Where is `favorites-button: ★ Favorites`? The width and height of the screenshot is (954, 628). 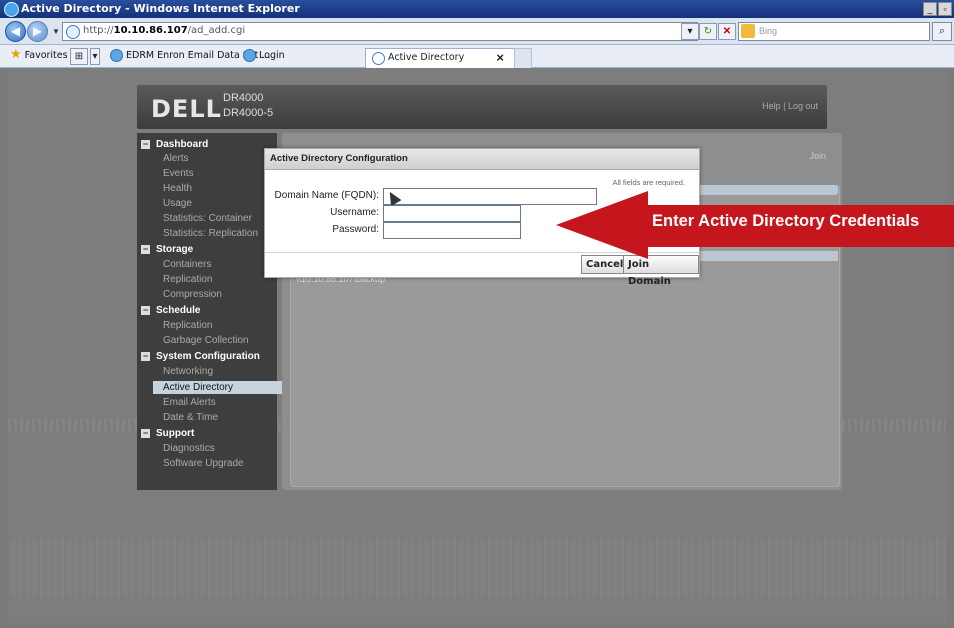
favorites-button: ★ Favorites is located at coordinates (39, 54).